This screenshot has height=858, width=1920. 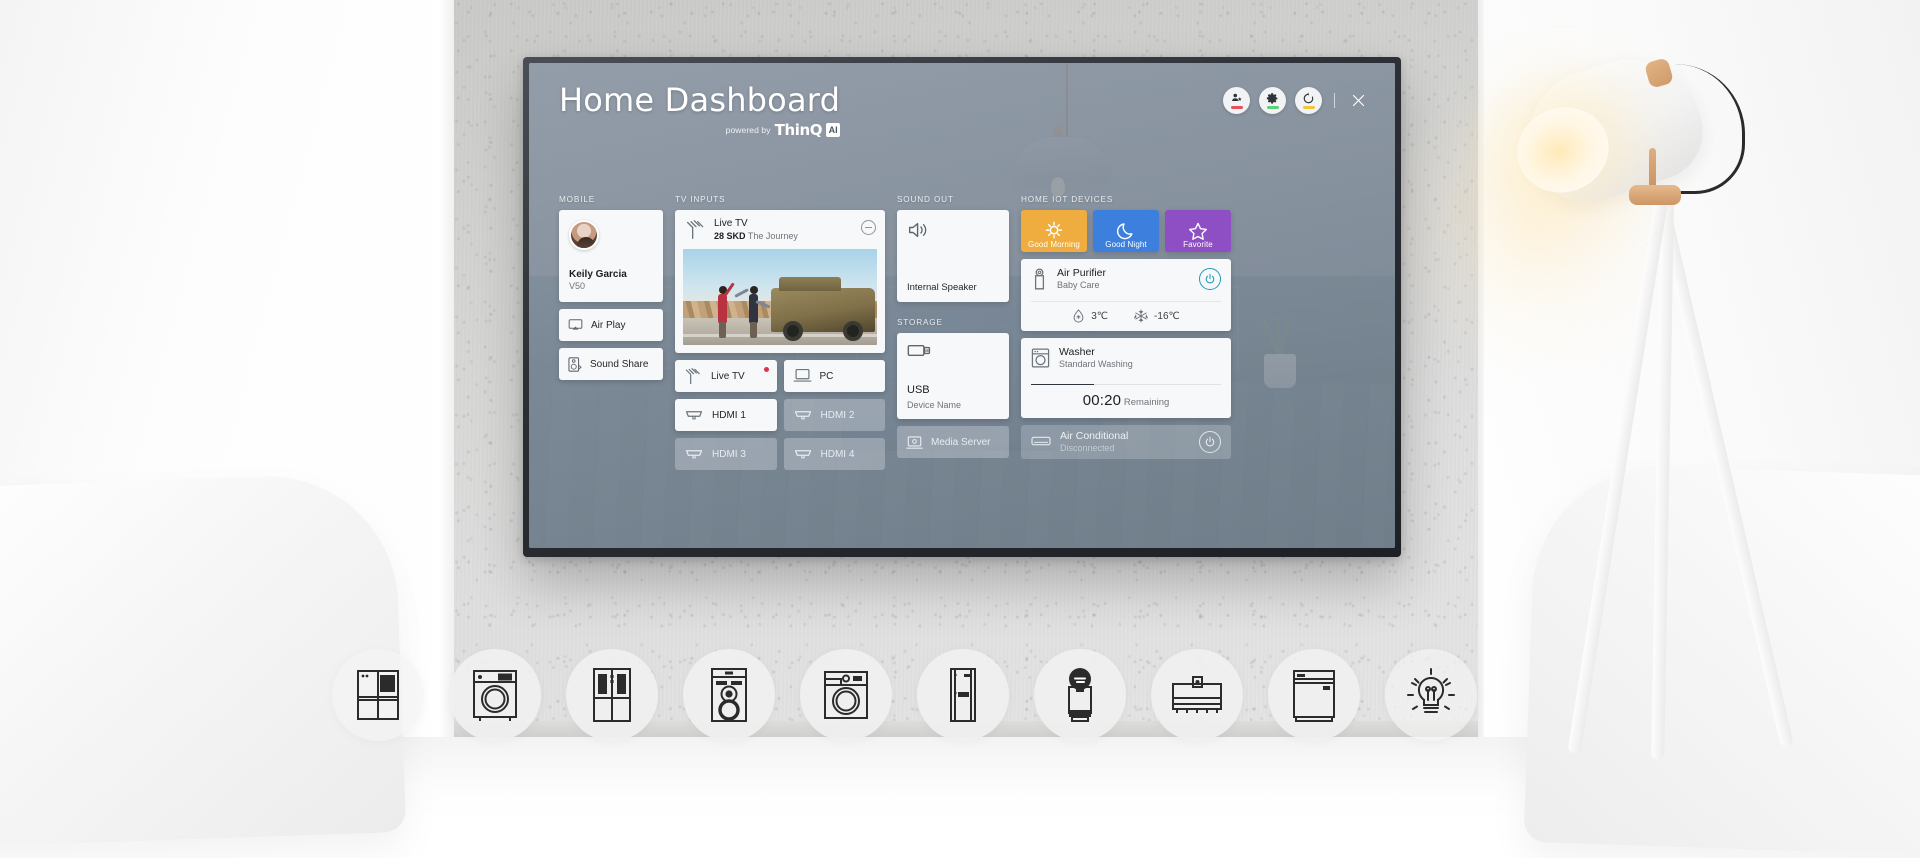 I want to click on media-server-label: Media Server, so click(x=960, y=442).